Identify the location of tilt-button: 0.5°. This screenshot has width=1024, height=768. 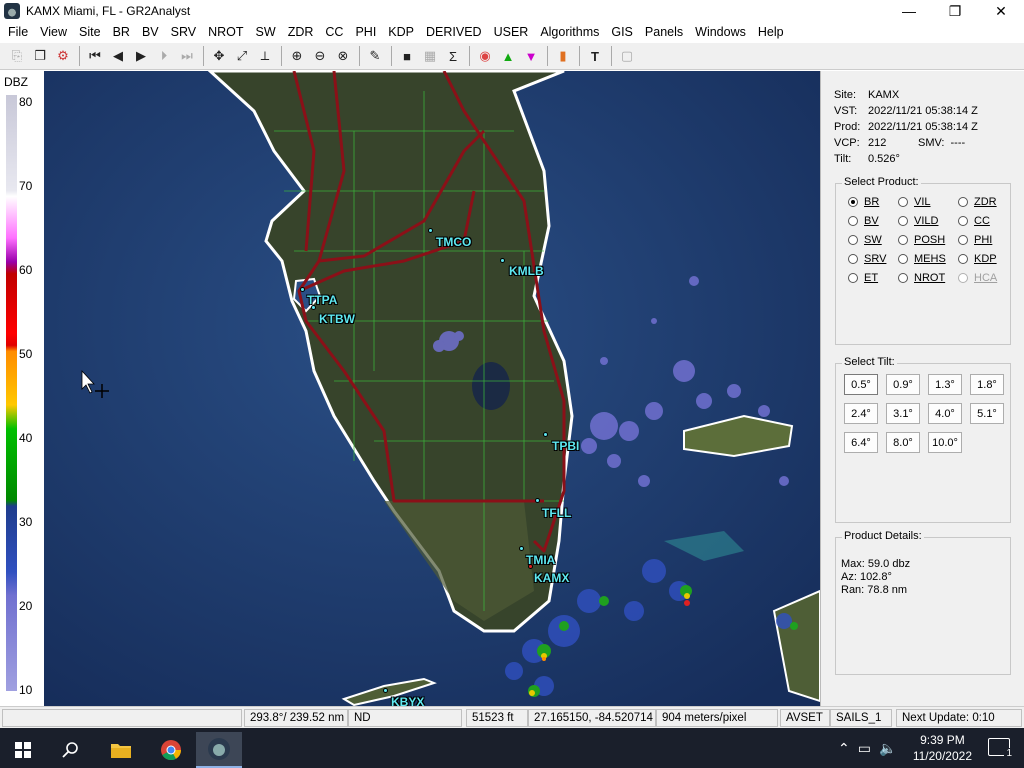
(861, 384).